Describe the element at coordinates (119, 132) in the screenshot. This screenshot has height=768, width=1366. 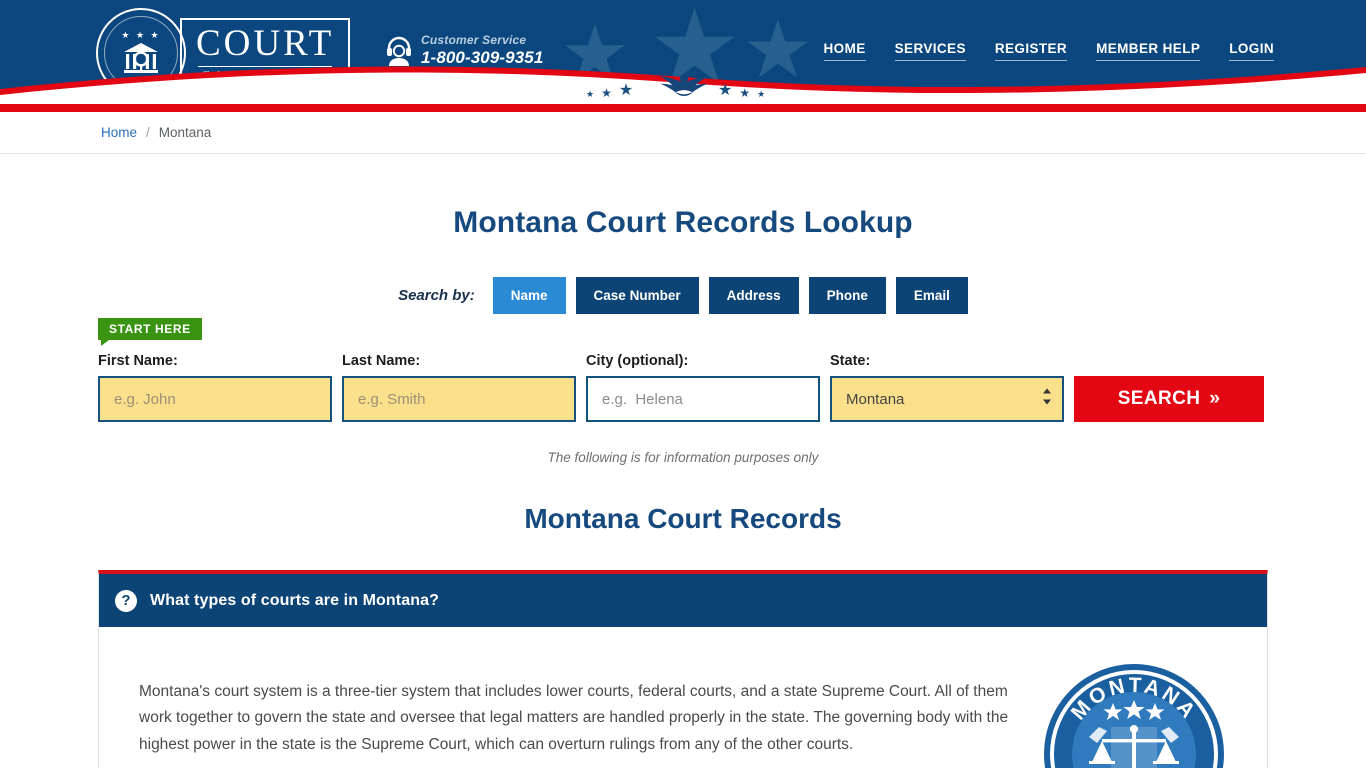
I see `breadcrumb-home-link: Home` at that location.